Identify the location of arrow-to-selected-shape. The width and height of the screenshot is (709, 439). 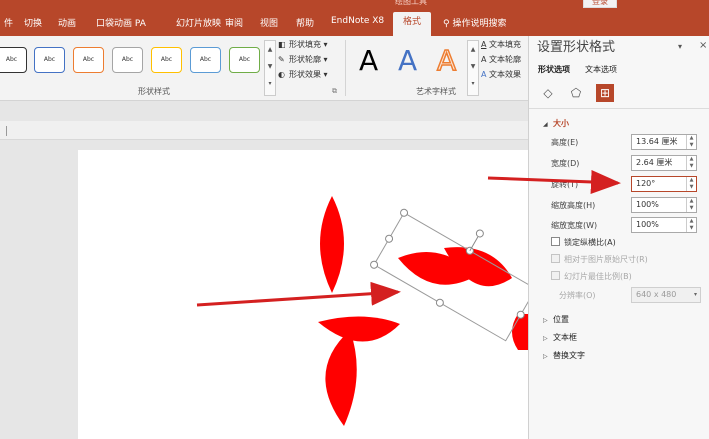
(298, 294).